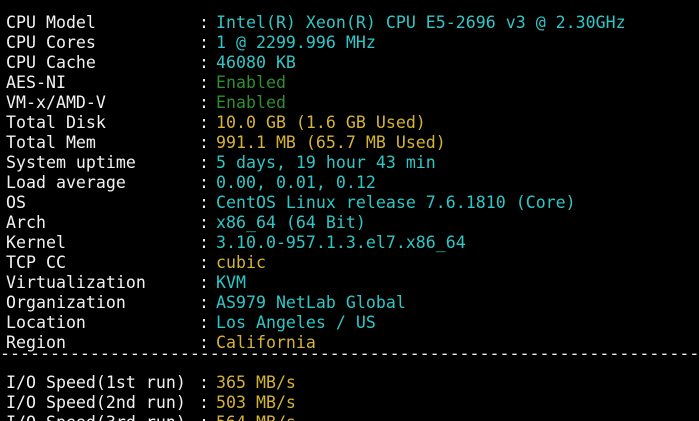 The height and width of the screenshot is (421, 699). I want to click on io-speed-row: I/O Speed(2nd run):503 MB/s, so click(151, 403).